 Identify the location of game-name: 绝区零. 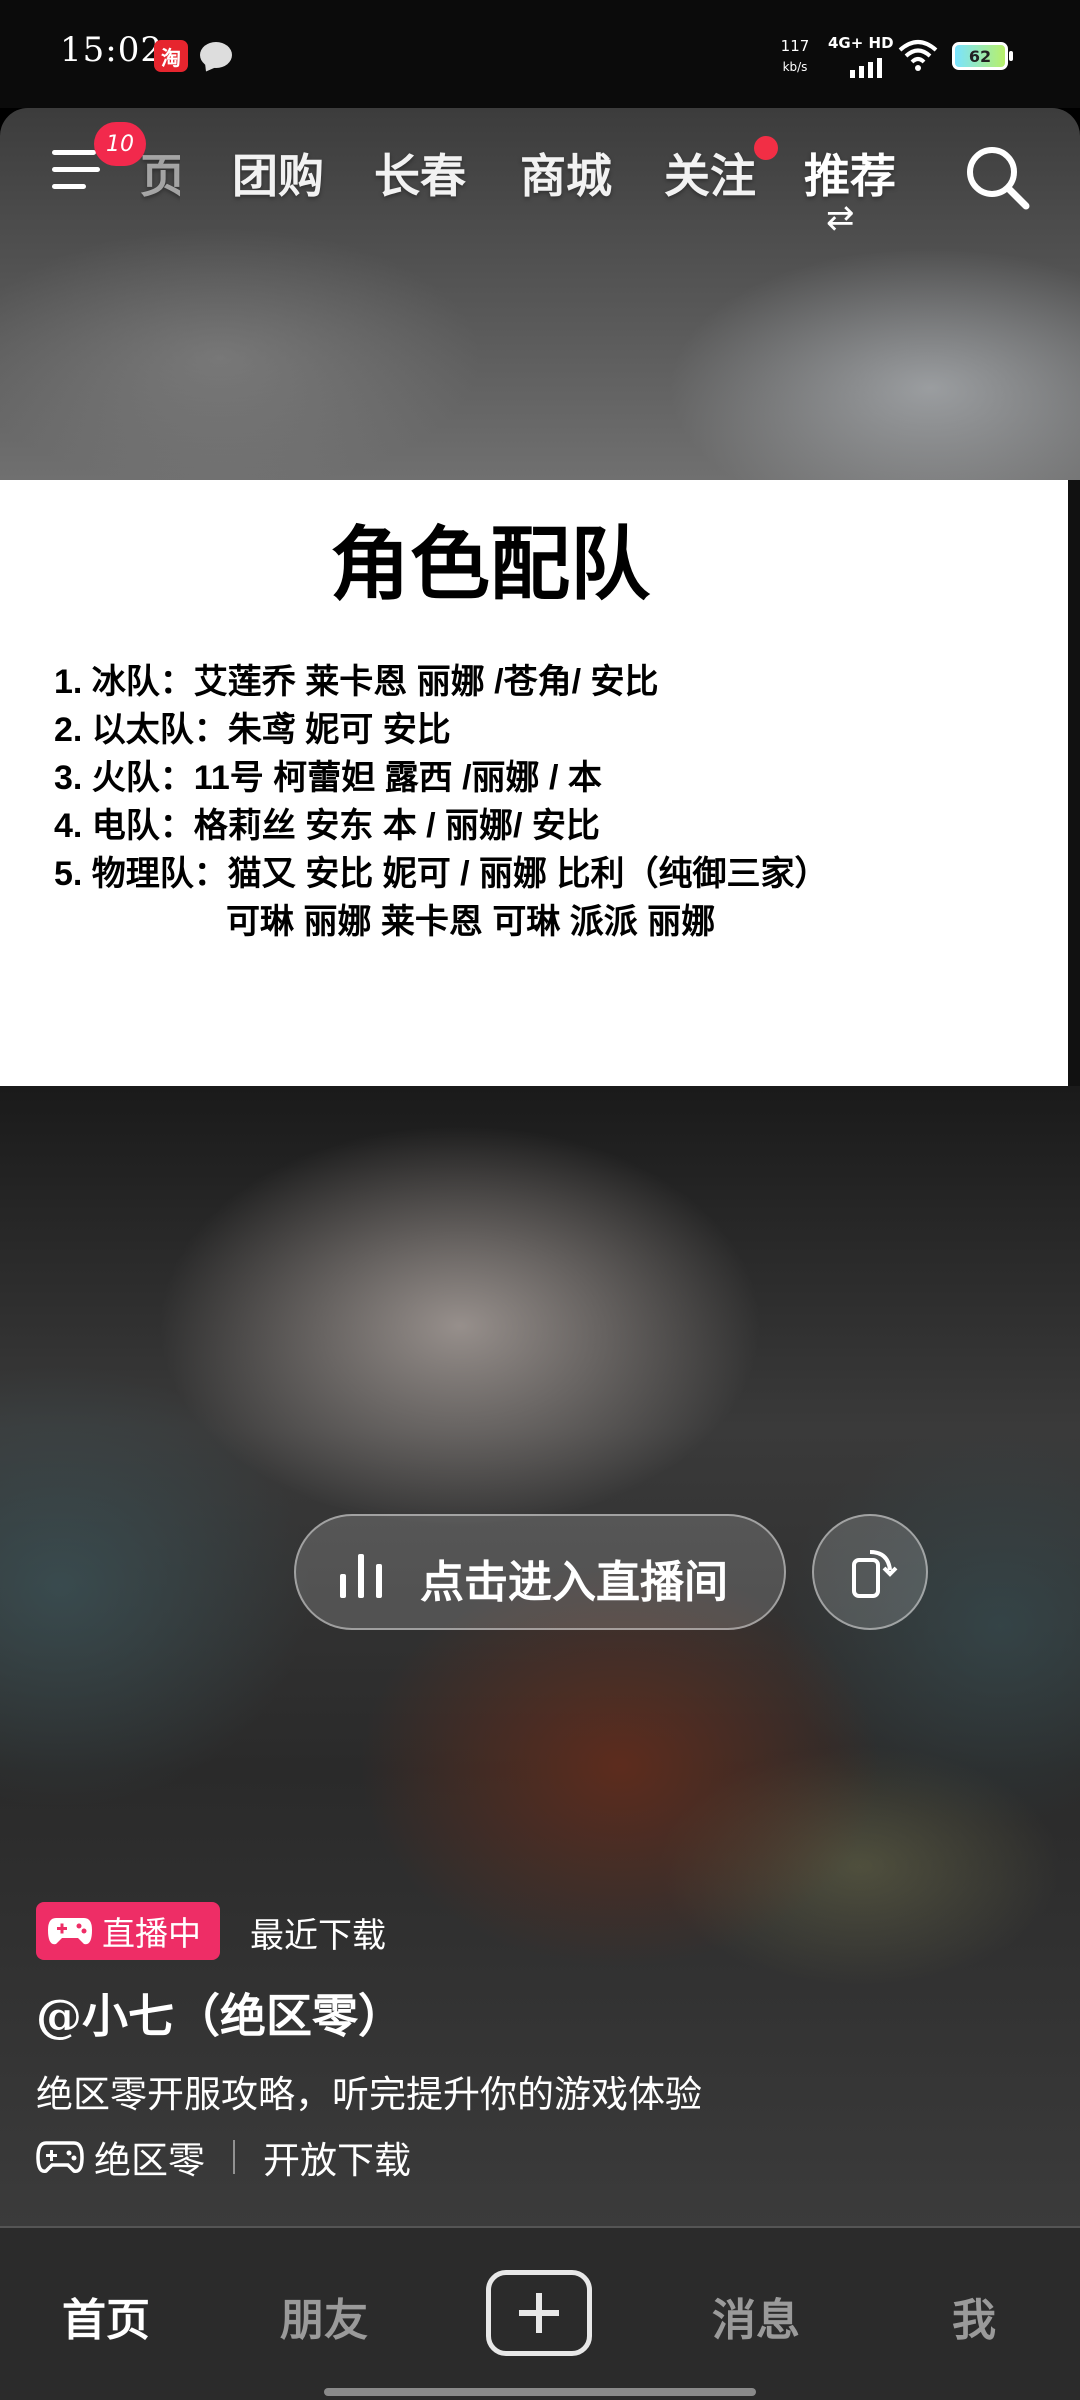
(149, 2160).